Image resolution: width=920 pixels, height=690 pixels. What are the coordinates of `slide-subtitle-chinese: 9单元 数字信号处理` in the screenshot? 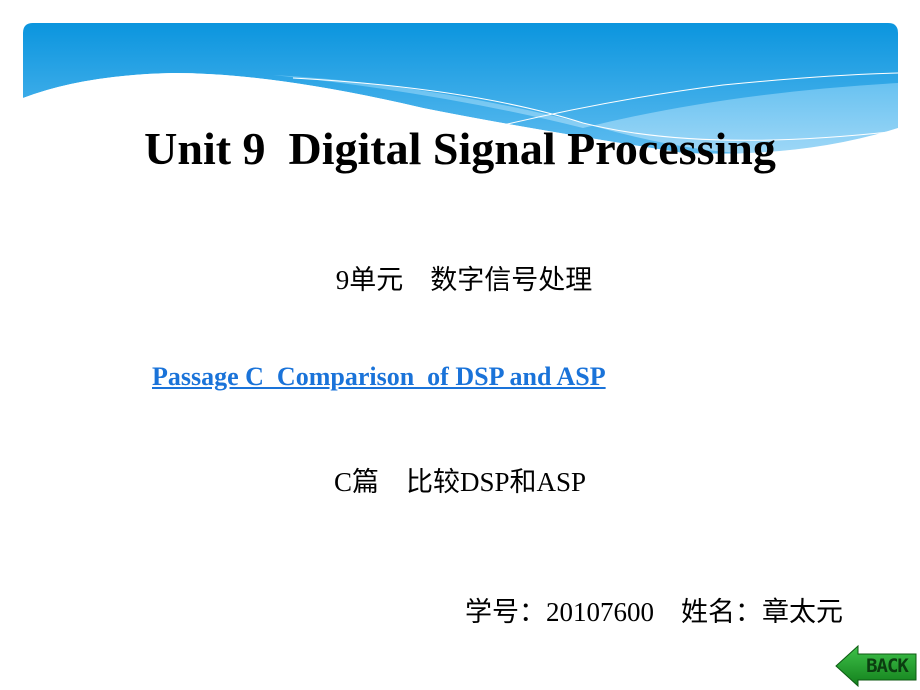 It's located at (464, 280).